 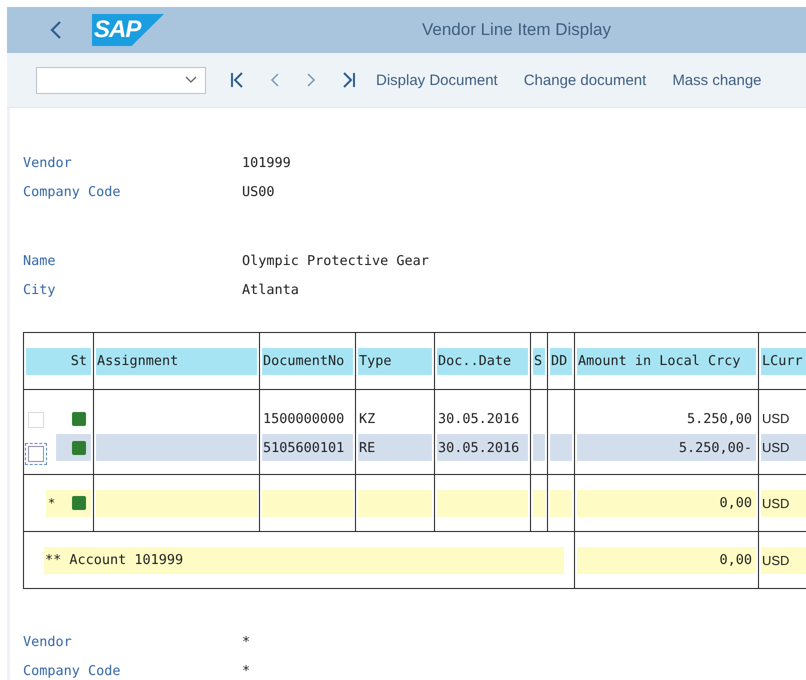 I want to click on table-cell-text: 1500000000, so click(x=304, y=419).